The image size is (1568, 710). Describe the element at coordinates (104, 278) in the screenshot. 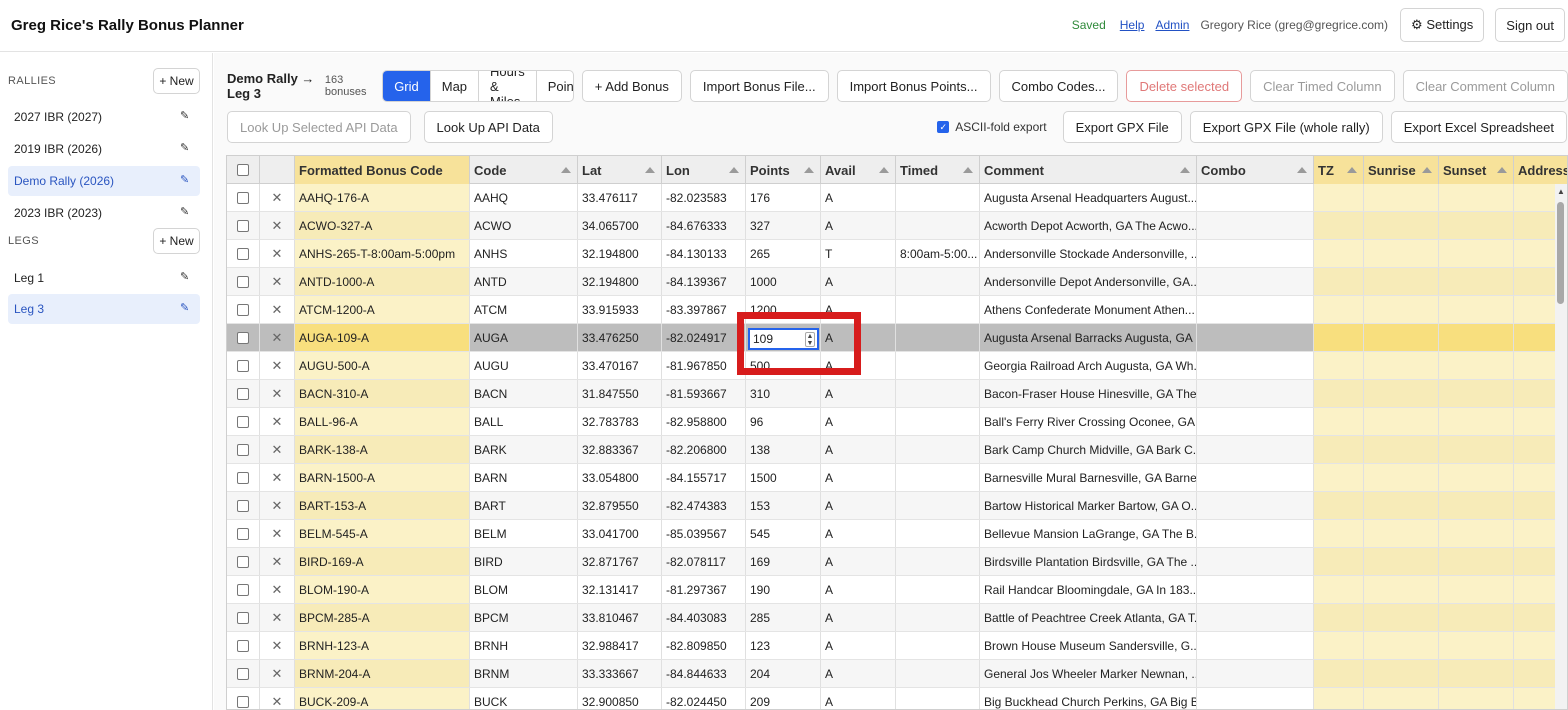

I see `leg-item: Leg 1 ✎` at that location.